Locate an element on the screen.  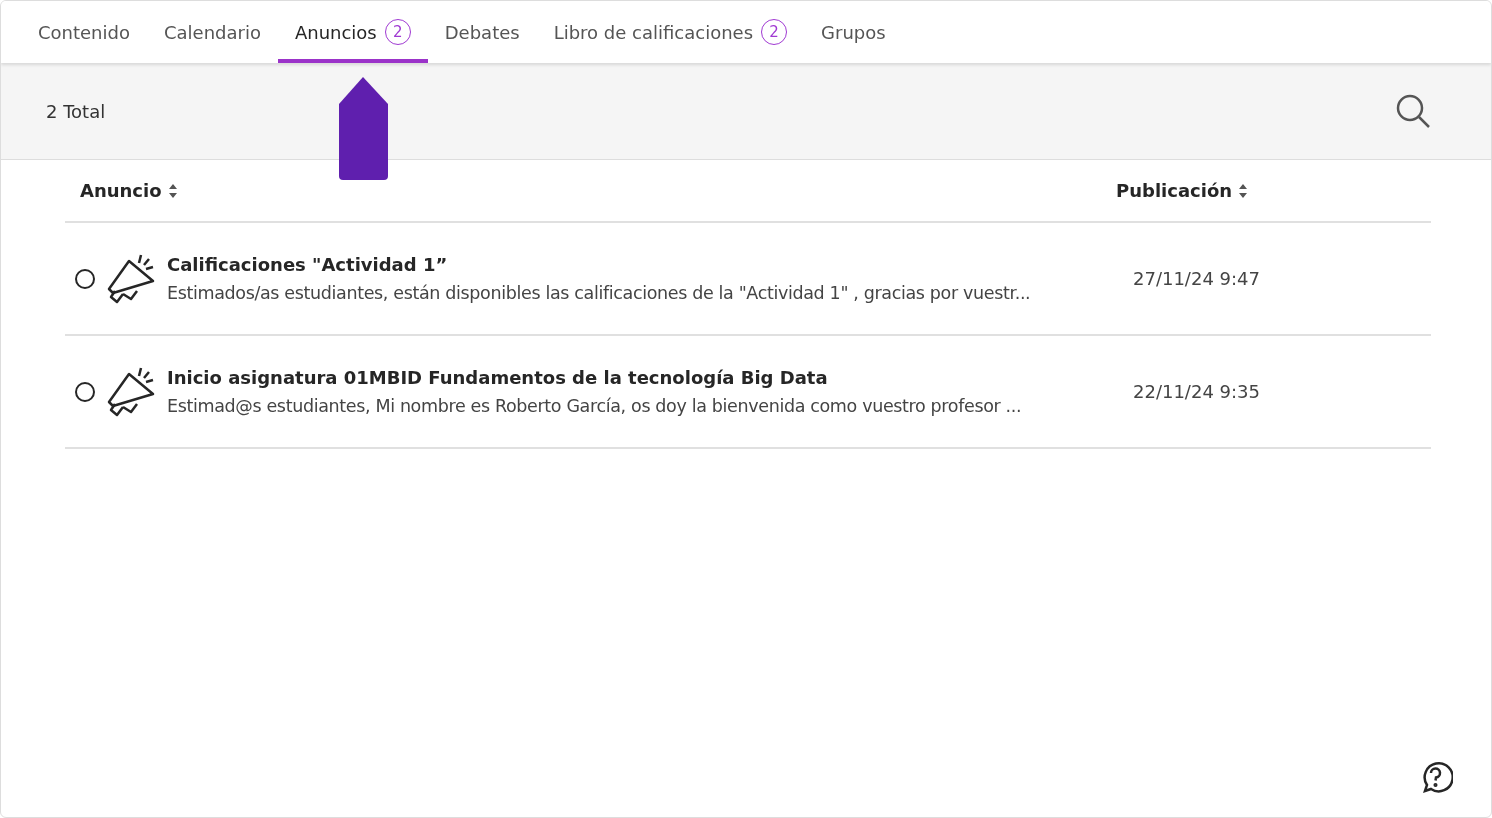
tab-label: Anuncios is located at coordinates (335, 32).